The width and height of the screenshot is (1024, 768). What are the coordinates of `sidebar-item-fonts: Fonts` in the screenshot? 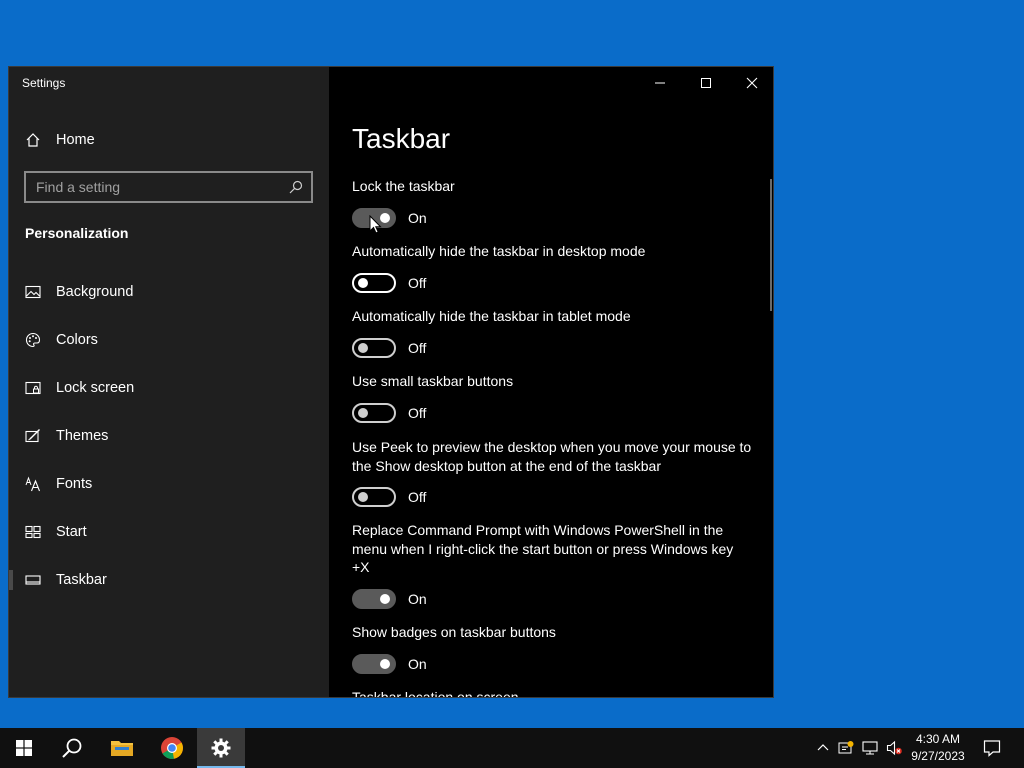 It's located at (169, 484).